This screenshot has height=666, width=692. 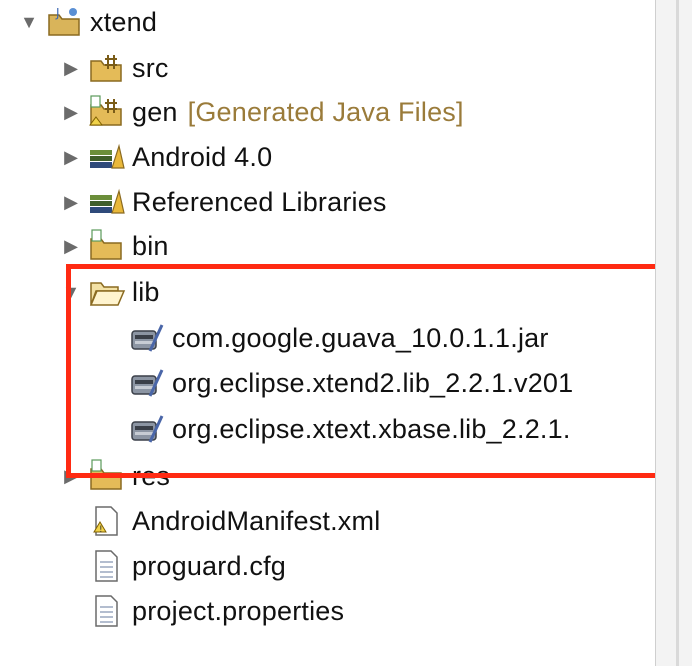 What do you see at coordinates (259, 201) in the screenshot?
I see `tree-item-label: Referenced Libraries` at bounding box center [259, 201].